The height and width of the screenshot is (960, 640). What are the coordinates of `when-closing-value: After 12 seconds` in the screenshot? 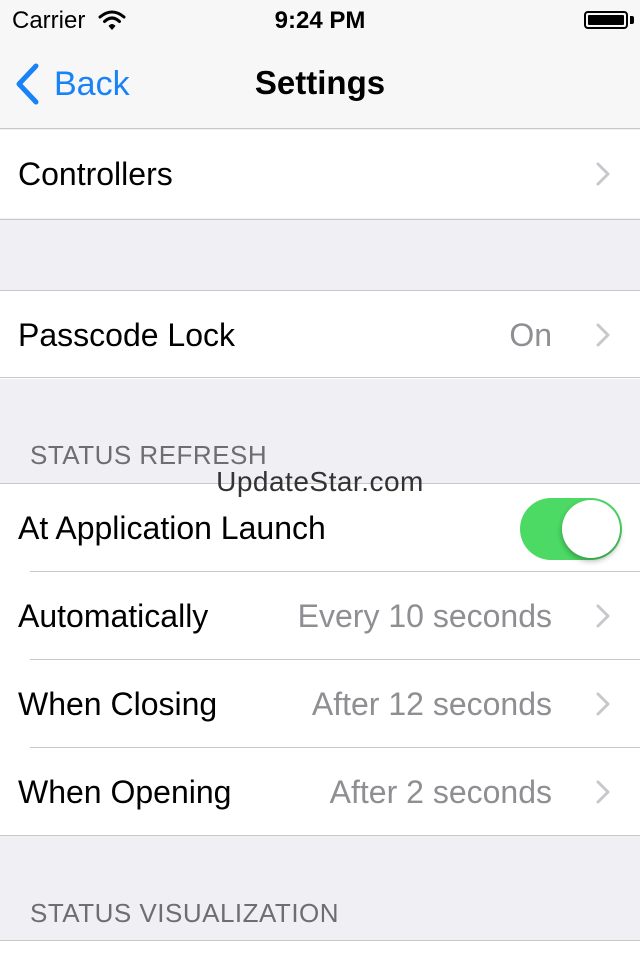 It's located at (431, 704).